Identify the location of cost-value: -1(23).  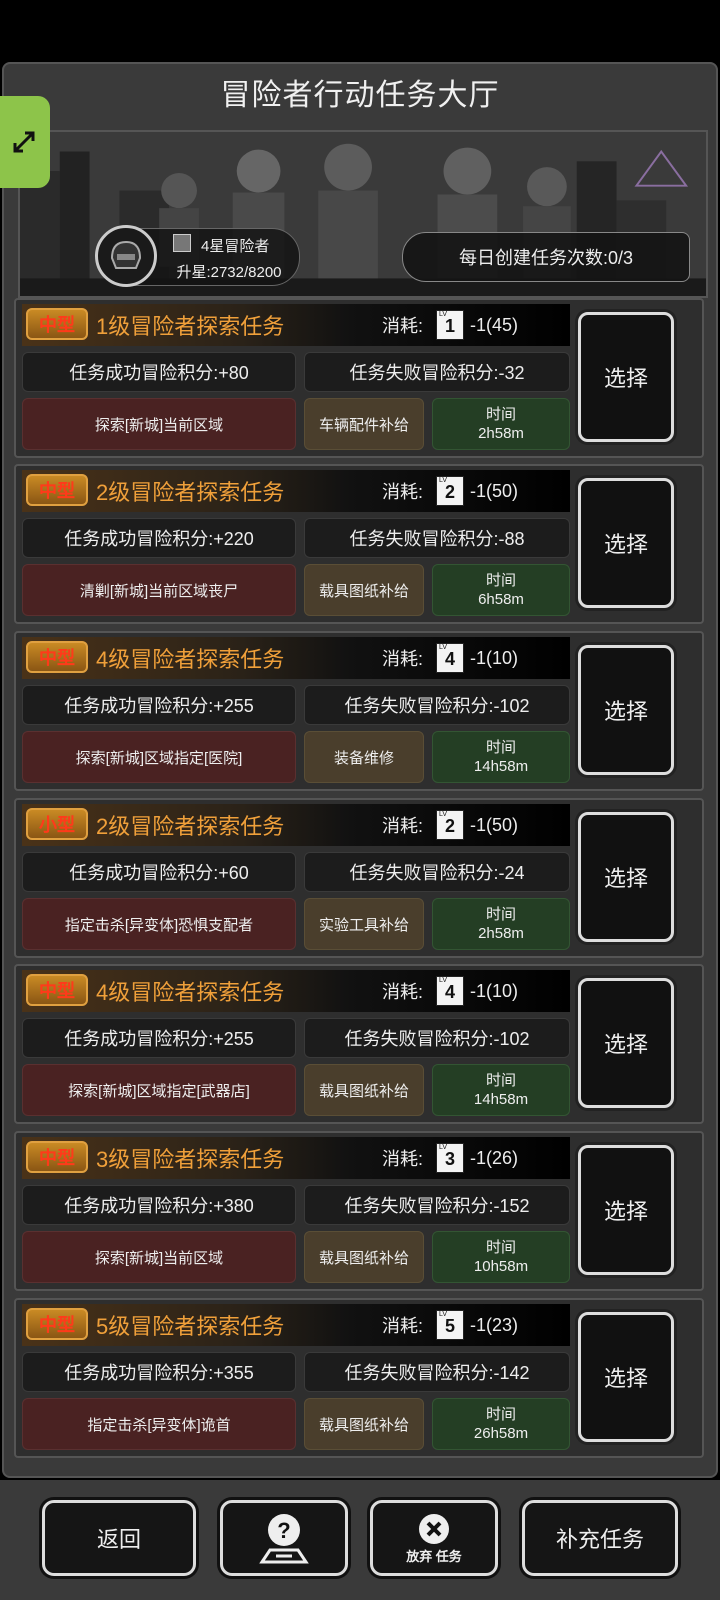
(494, 1324).